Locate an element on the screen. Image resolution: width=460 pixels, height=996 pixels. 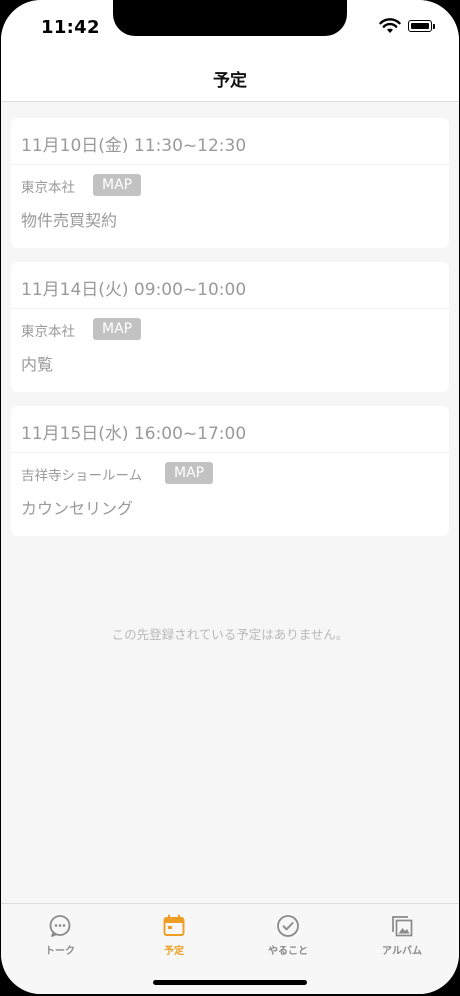
tab-schedule: 予定 is located at coordinates (174, 935).